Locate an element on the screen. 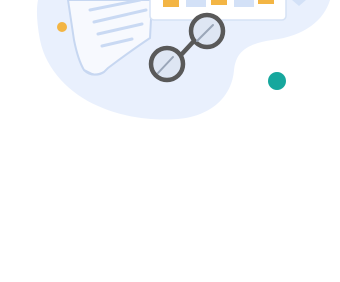  bar-chart-card-icon is located at coordinates (227, 10).